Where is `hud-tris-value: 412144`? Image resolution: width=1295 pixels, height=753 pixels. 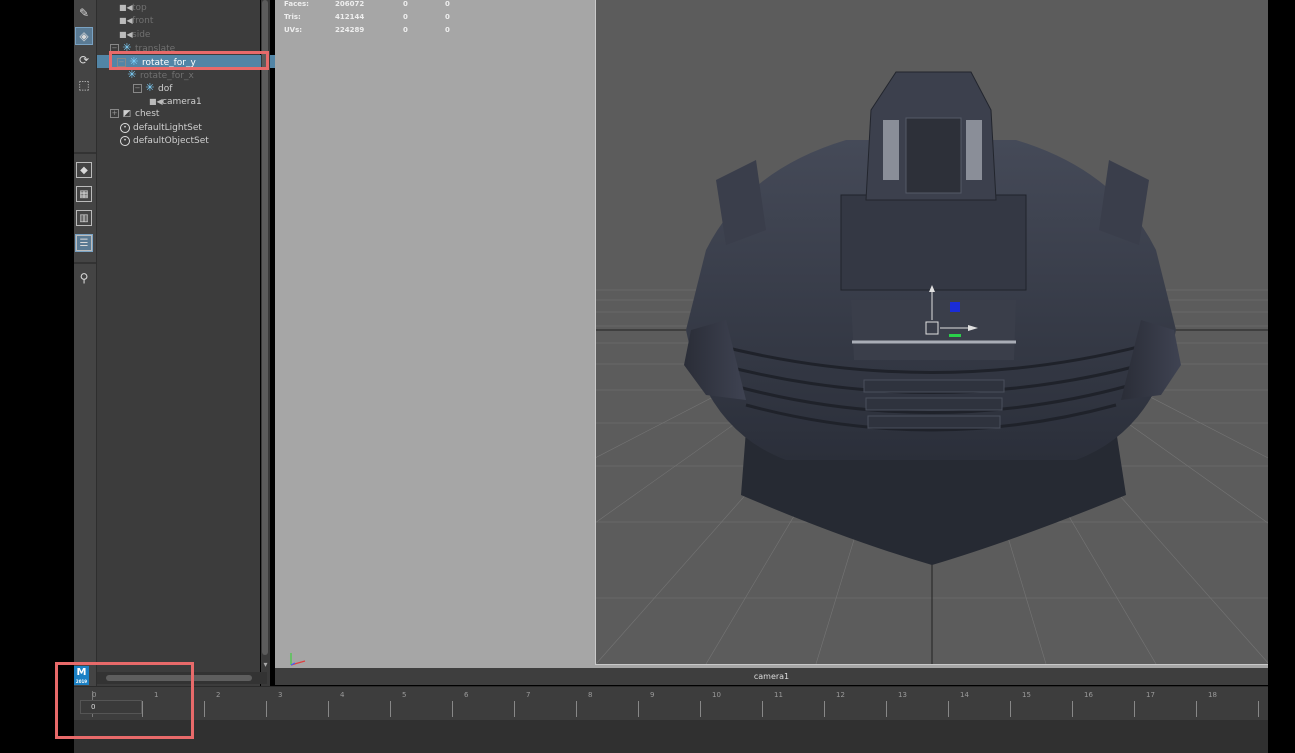 hud-tris-value: 412144 is located at coordinates (350, 17).